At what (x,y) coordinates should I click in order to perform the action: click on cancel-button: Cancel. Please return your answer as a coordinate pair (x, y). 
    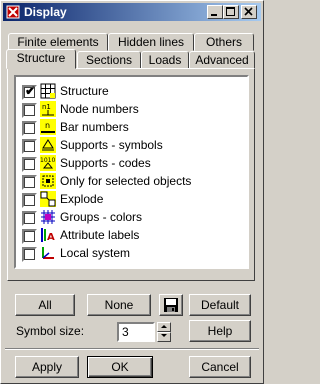
    Looking at the image, I should click on (220, 367).